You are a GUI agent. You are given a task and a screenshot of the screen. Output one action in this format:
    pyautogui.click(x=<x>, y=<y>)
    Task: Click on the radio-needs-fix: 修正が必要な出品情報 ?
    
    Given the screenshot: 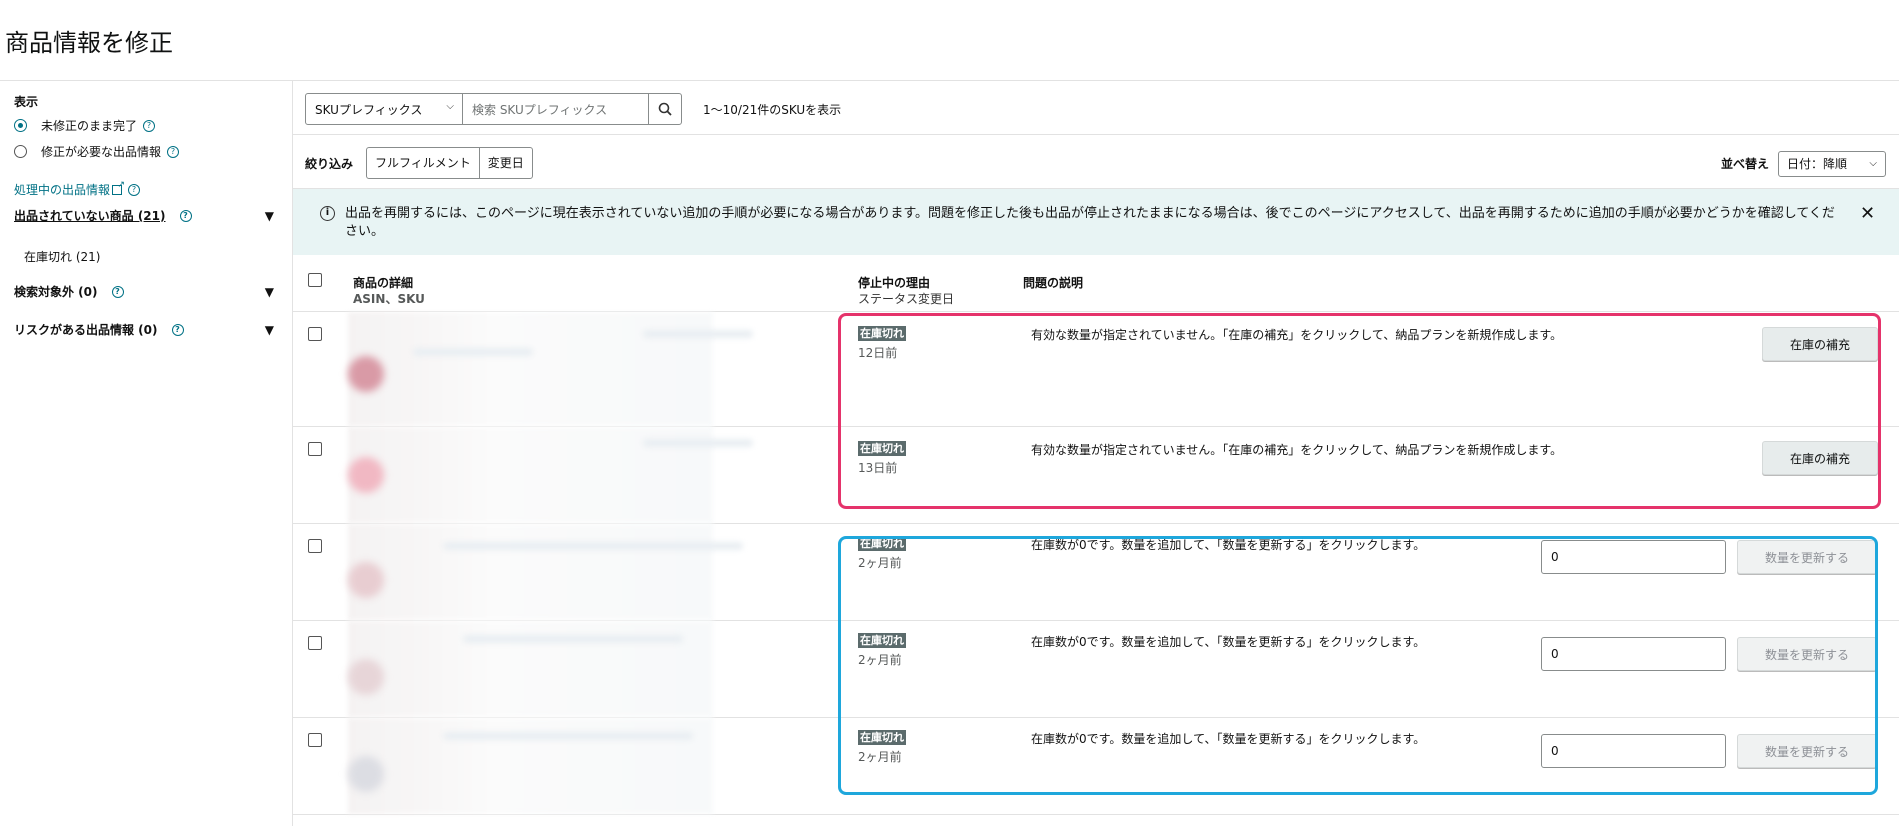 What is the action you would take?
    pyautogui.click(x=97, y=151)
    